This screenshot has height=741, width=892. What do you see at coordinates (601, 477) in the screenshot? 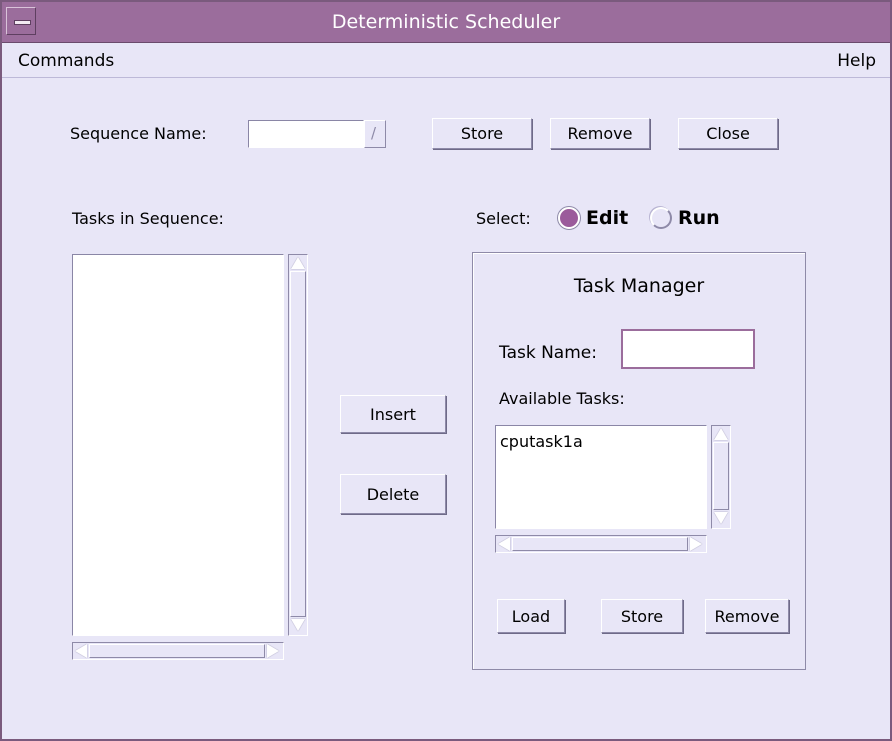
I see `available-tasks-list: cputask1a` at bounding box center [601, 477].